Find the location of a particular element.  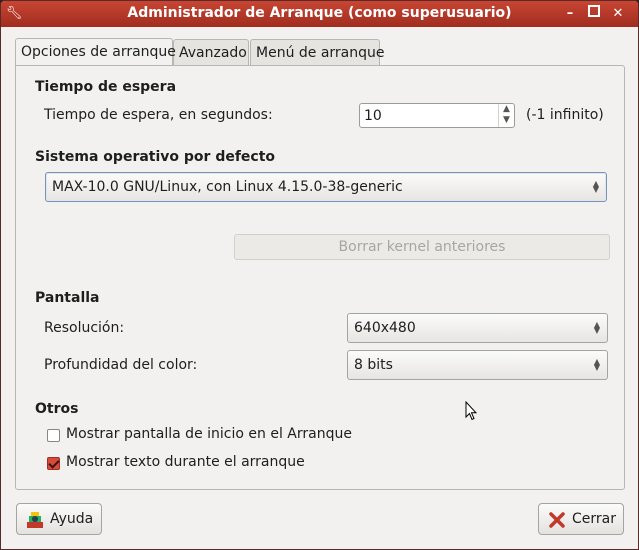

close-button: Cerrar is located at coordinates (581, 519).